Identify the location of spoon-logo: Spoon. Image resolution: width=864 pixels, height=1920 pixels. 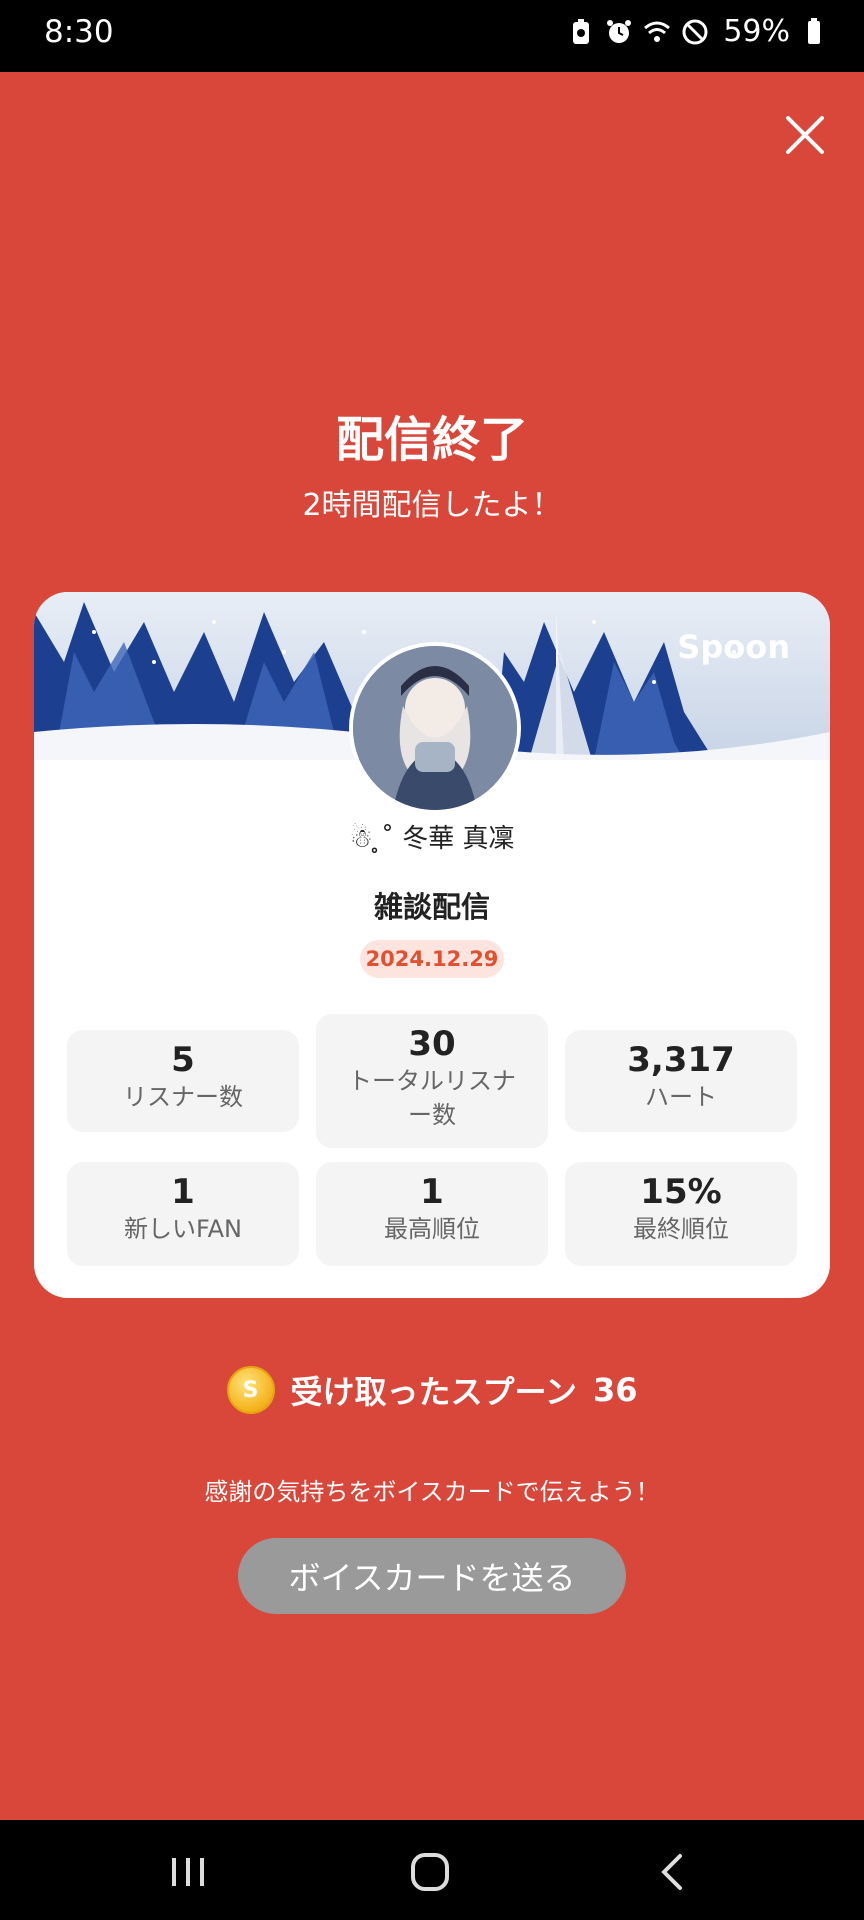
(733, 647).